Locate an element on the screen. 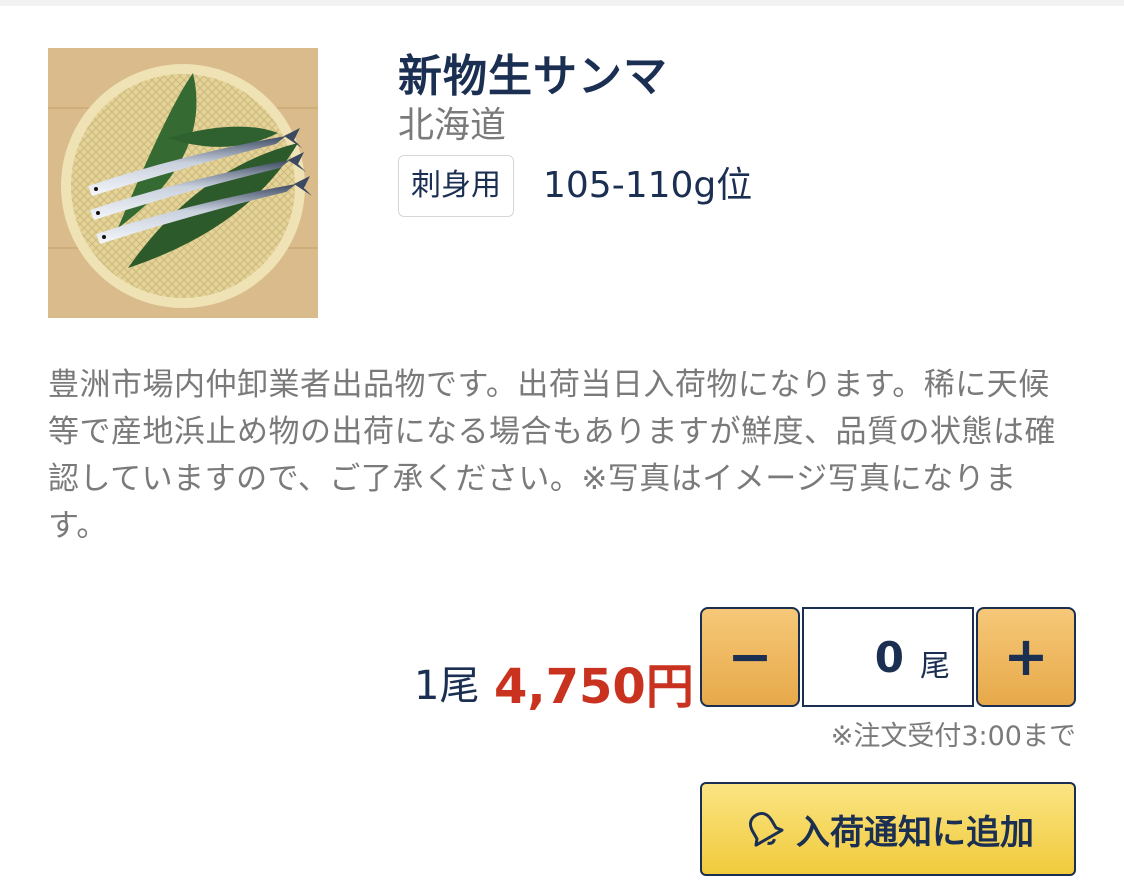 The width and height of the screenshot is (1124, 892). quantity-value: 0 is located at coordinates (889, 657).